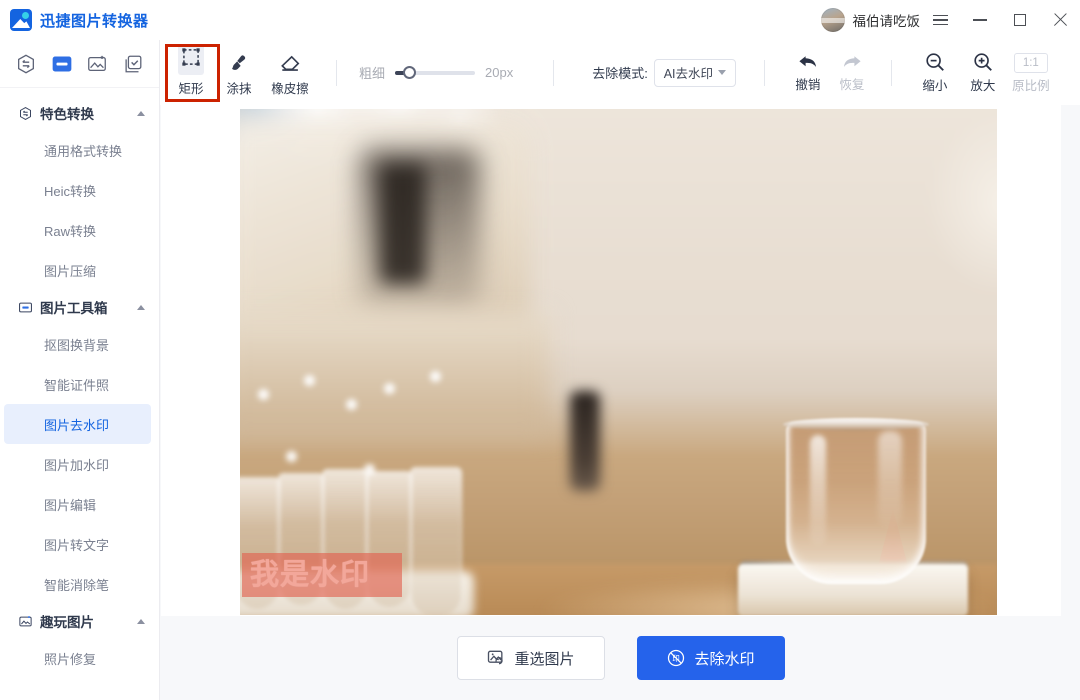  What do you see at coordinates (808, 85) in the screenshot?
I see `undo-label: 撤销` at bounding box center [808, 85].